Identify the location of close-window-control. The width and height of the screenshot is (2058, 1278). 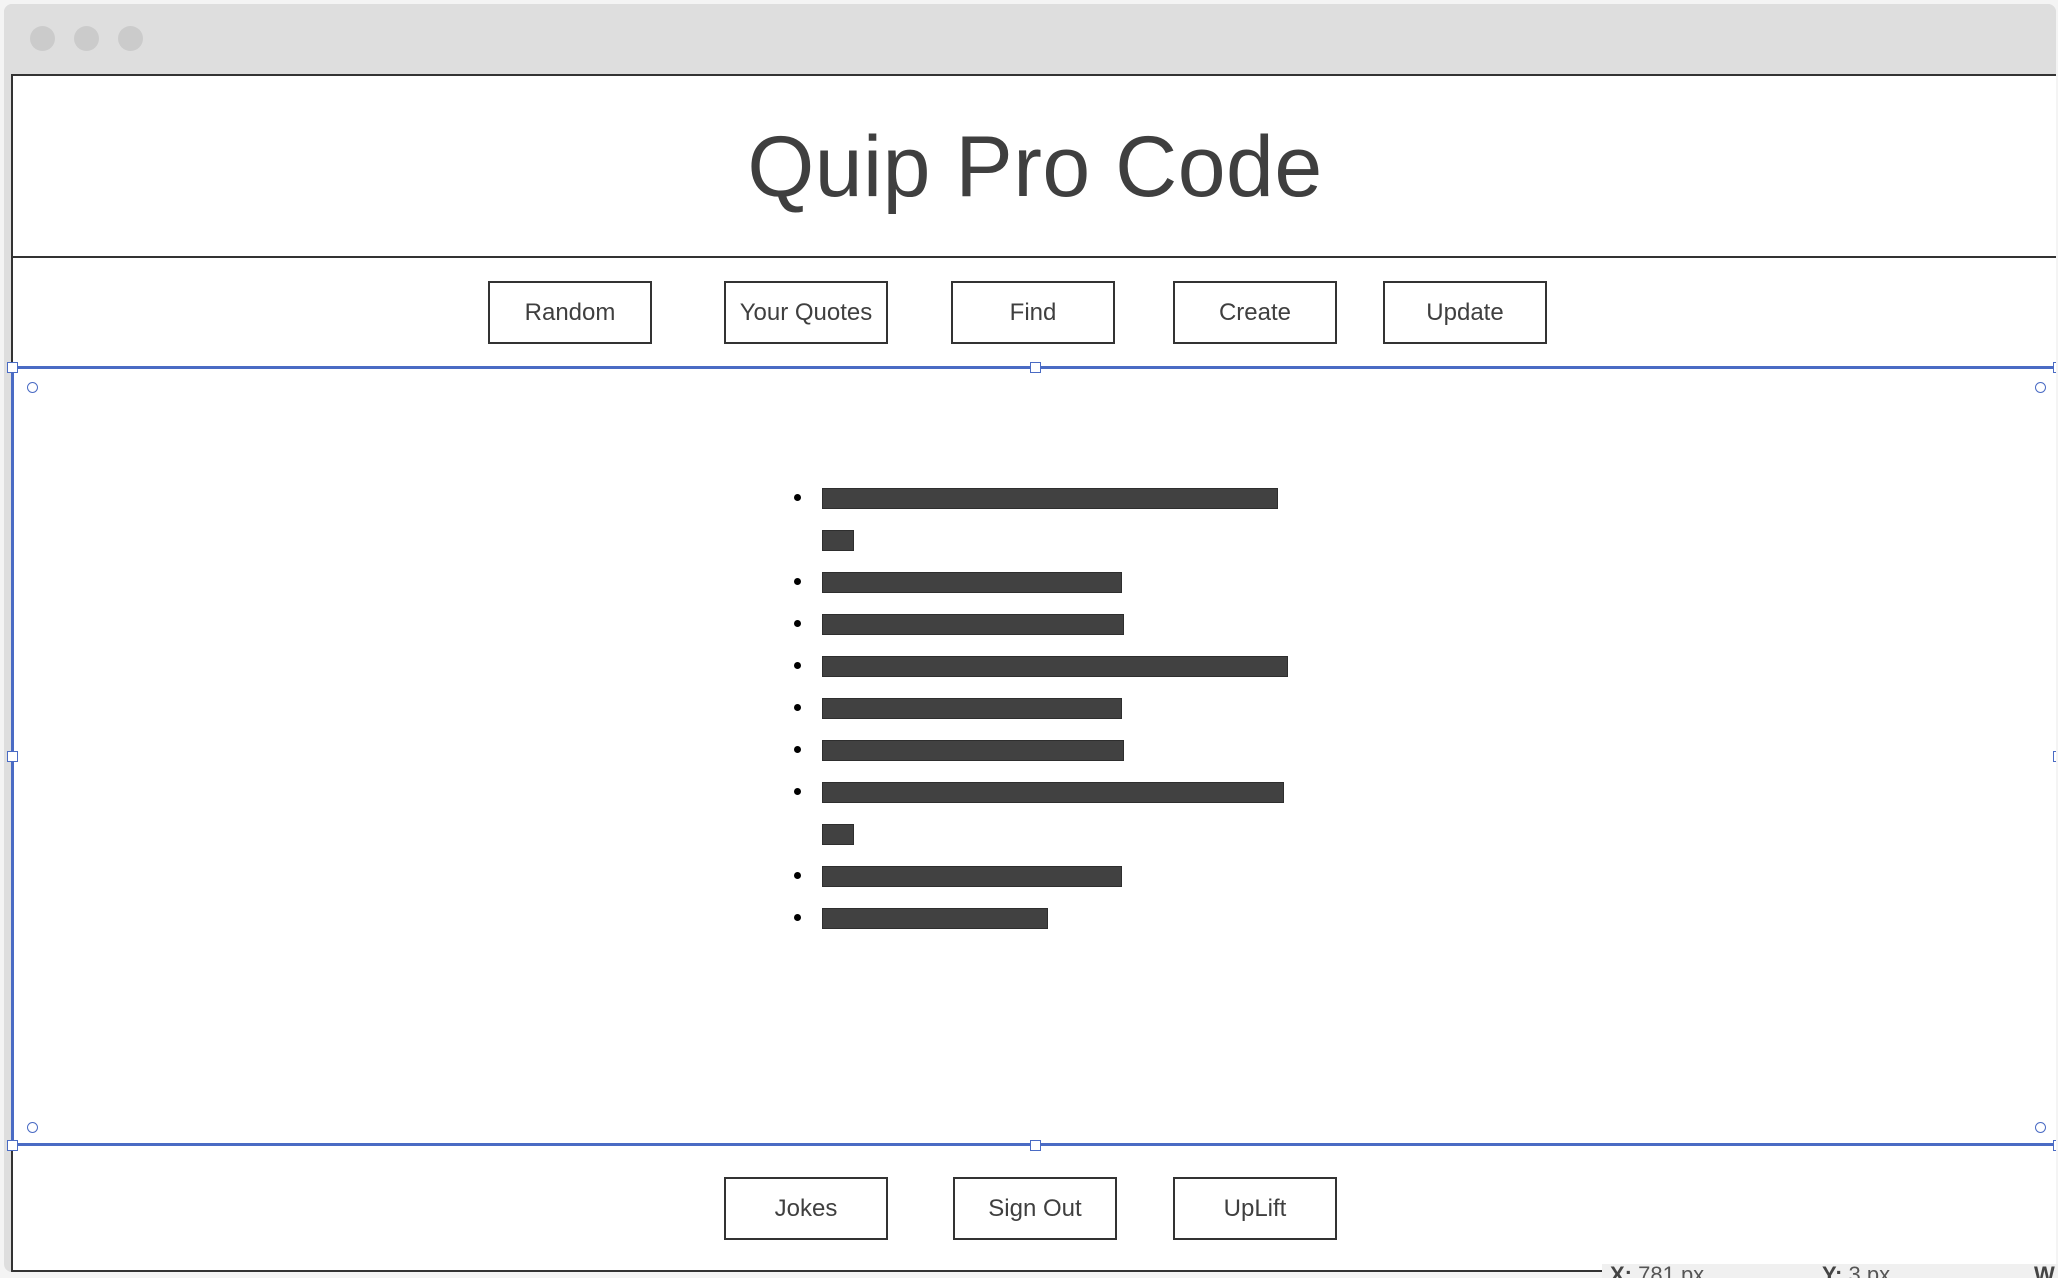
(42, 38).